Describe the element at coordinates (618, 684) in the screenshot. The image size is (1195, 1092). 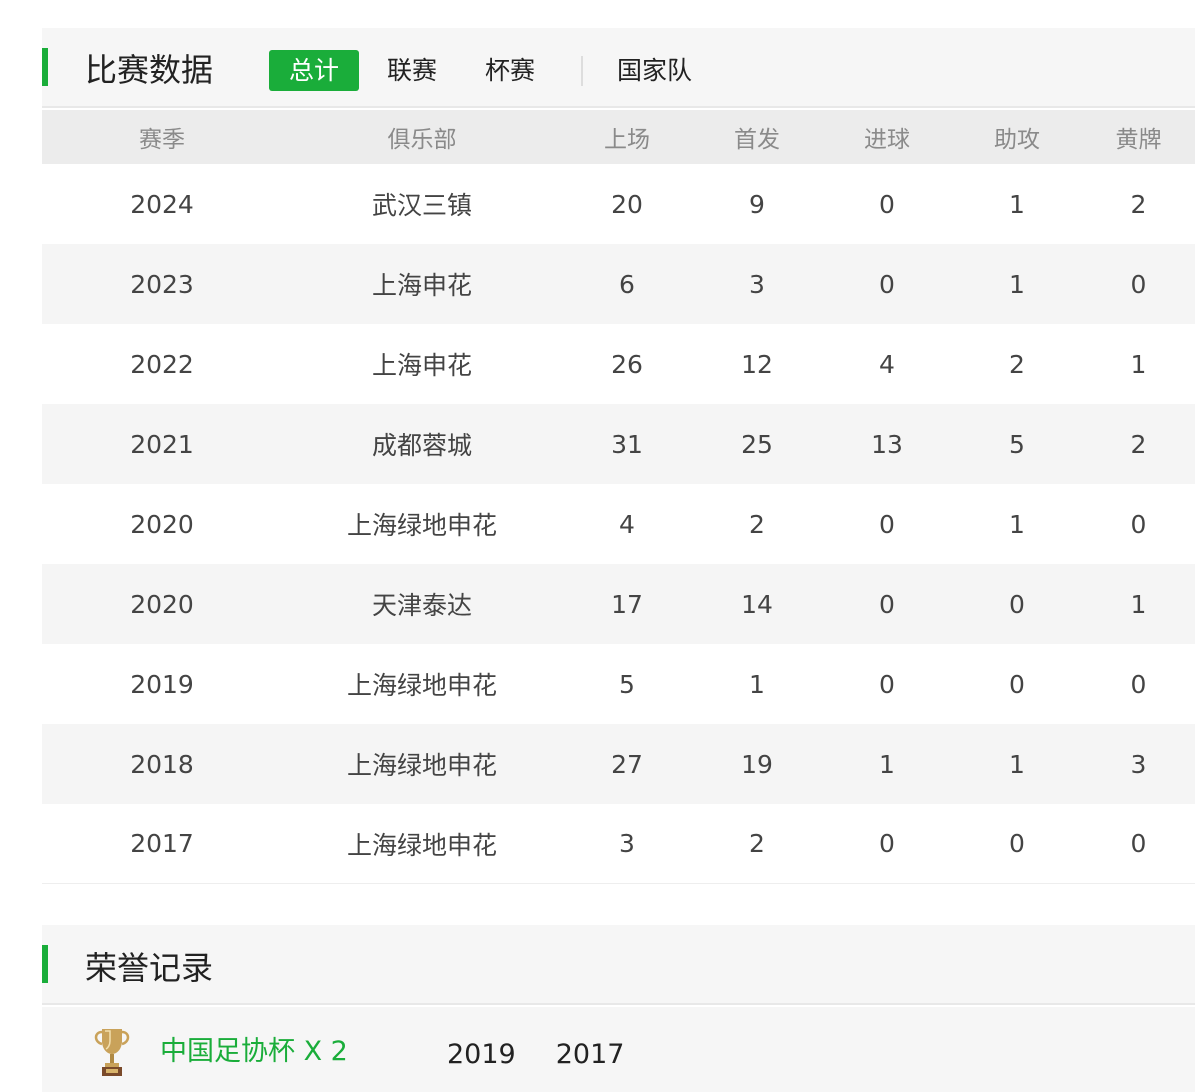
I see `table-row: 2019 上海绿地申花 5 1 0 0 0` at that location.